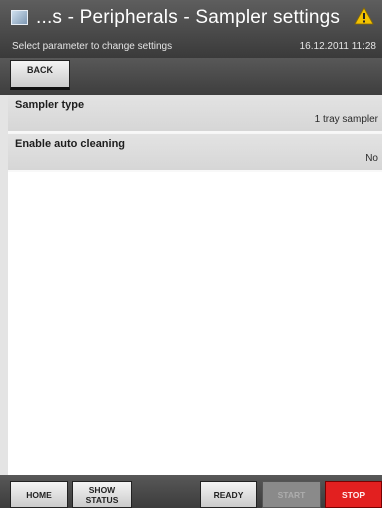 The image size is (382, 508). Describe the element at coordinates (40, 75) in the screenshot. I see `back-button: BACK` at that location.